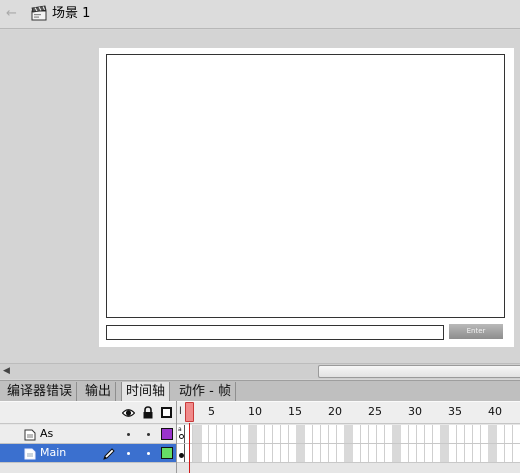  Describe the element at coordinates (166, 412) in the screenshot. I see `outline-icon` at that location.